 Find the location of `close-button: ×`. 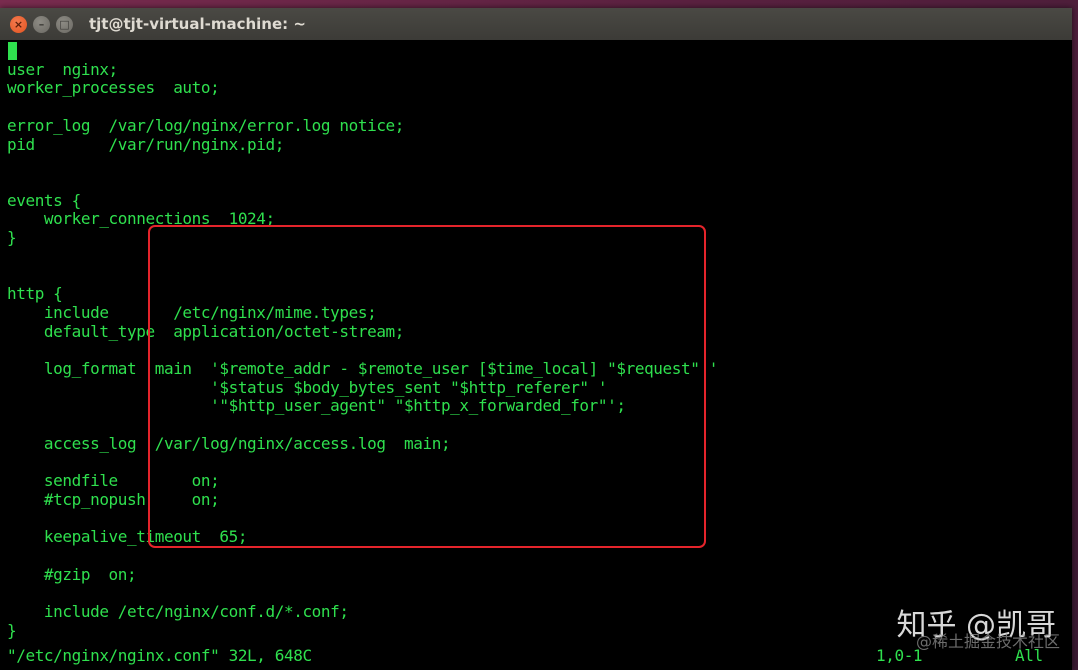

close-button: × is located at coordinates (18, 24).